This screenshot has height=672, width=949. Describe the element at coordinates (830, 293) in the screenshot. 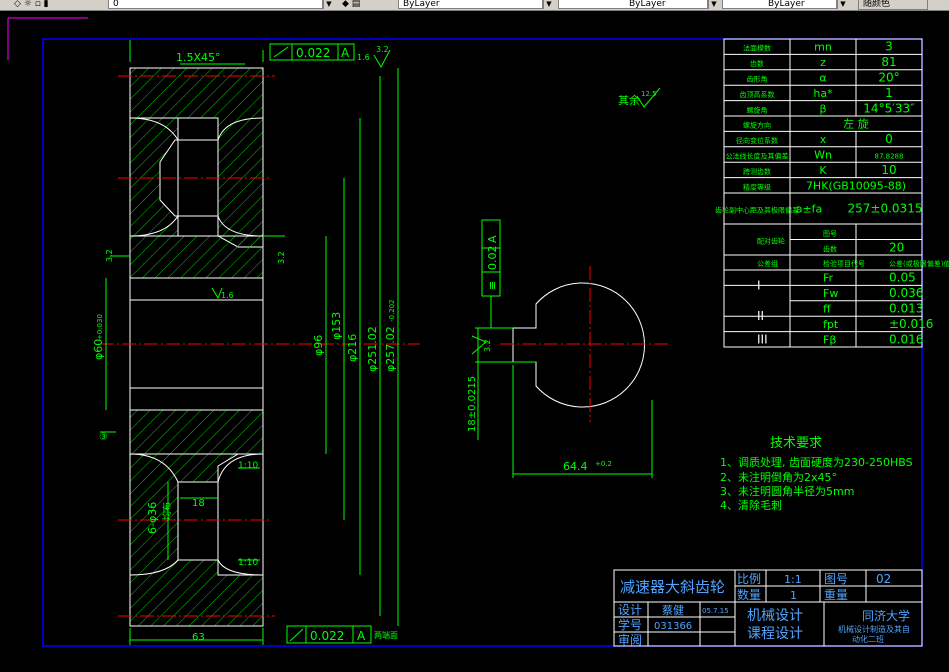

I see `tol-item-1: Fw` at that location.